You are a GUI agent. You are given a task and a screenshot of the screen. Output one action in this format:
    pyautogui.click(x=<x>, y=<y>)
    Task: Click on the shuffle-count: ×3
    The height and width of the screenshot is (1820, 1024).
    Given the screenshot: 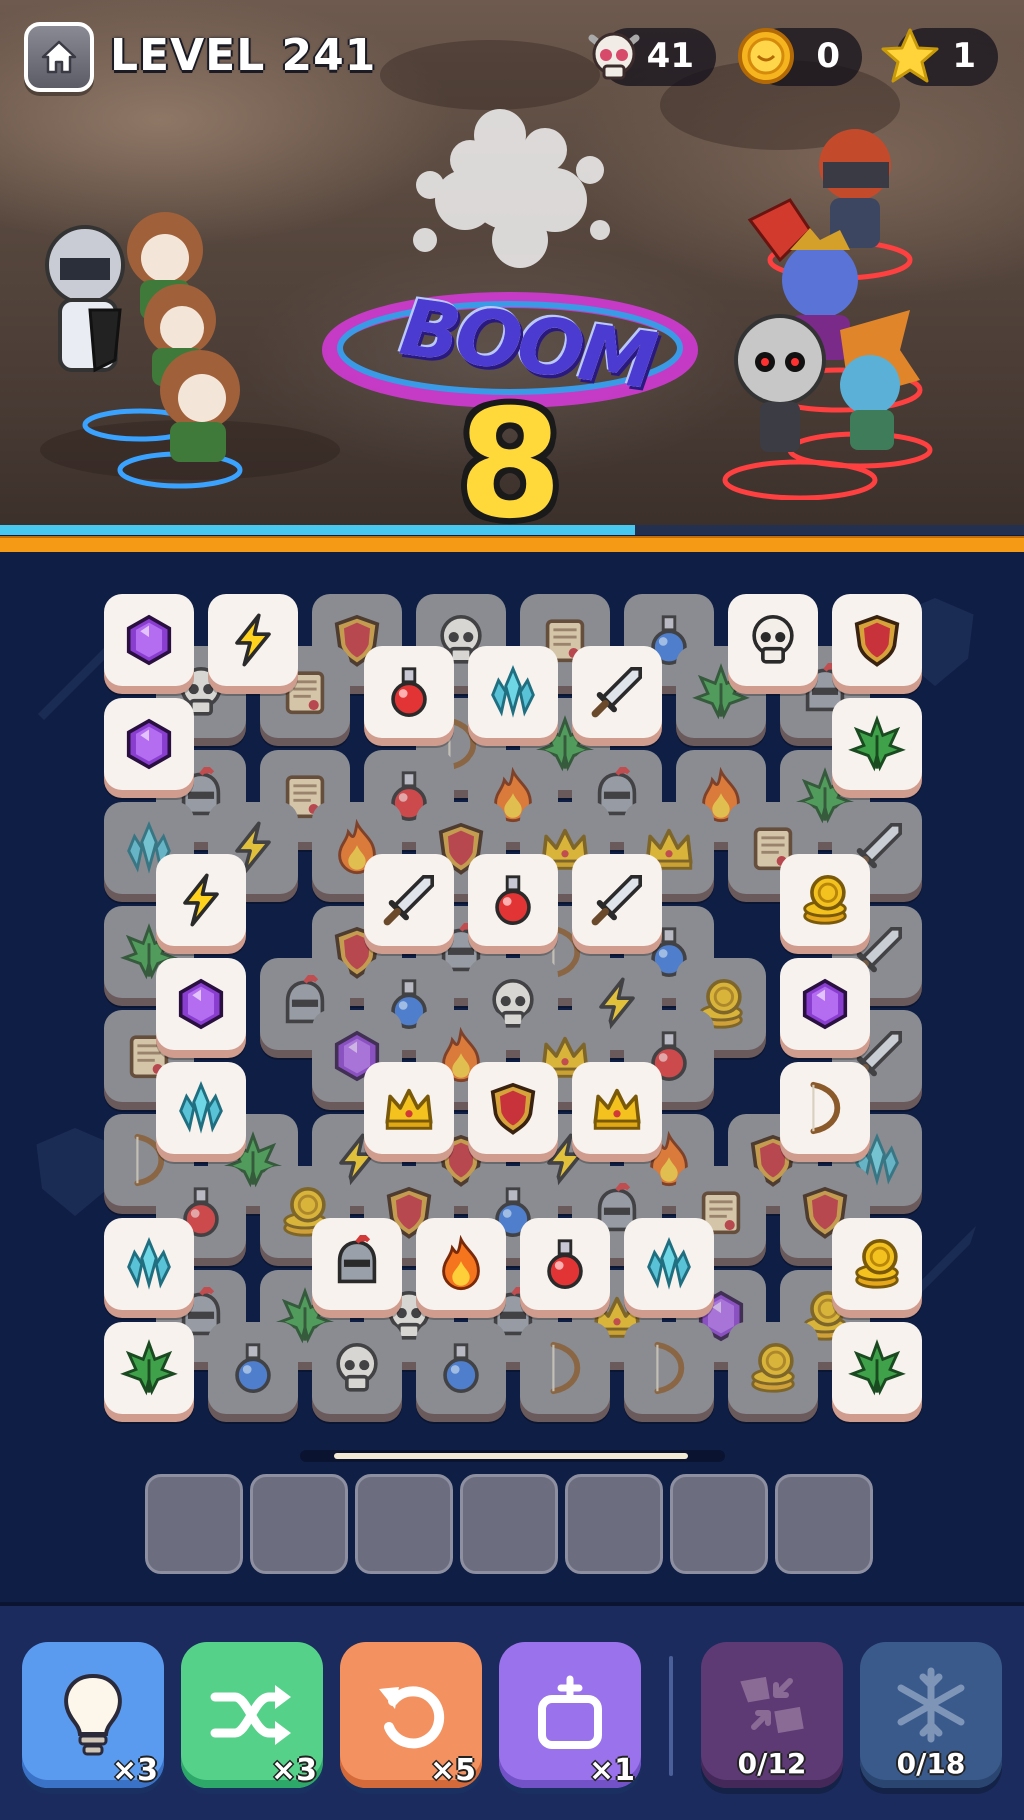 What is the action you would take?
    pyautogui.click(x=293, y=1770)
    